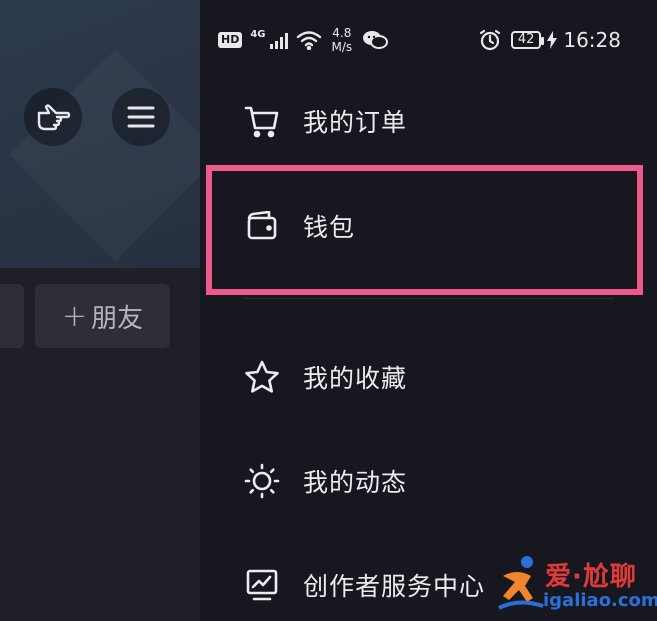  Describe the element at coordinates (429, 298) in the screenshot. I see `menu-divider` at that location.